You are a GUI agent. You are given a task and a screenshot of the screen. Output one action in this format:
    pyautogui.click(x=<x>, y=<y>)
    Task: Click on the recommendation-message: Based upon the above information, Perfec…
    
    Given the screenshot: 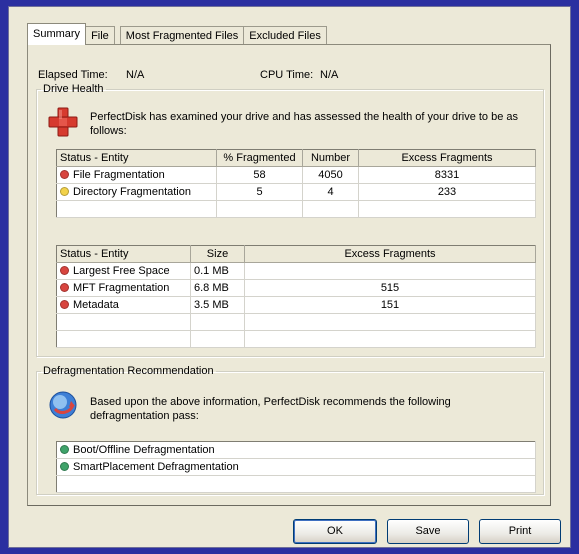 What is the action you would take?
    pyautogui.click(x=270, y=409)
    